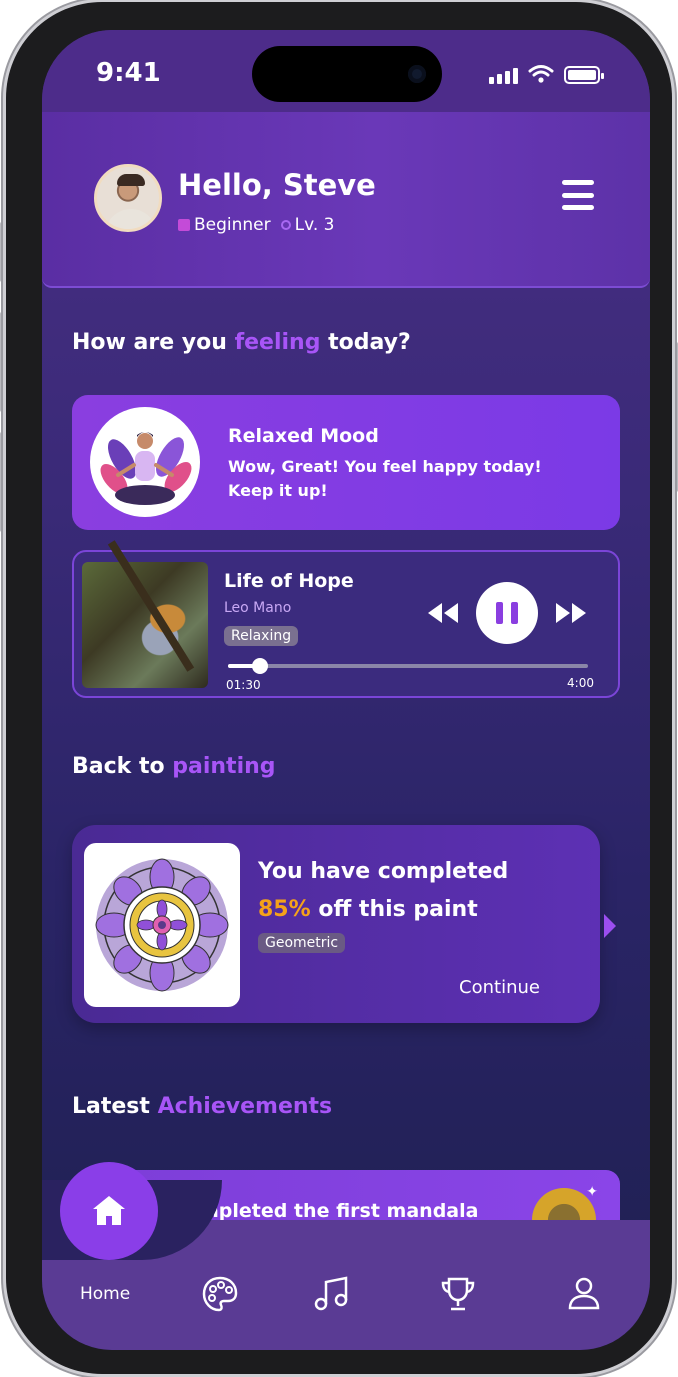 This screenshot has width=678, height=1377. I want to click on nav-home-label: Home, so click(105, 1294).